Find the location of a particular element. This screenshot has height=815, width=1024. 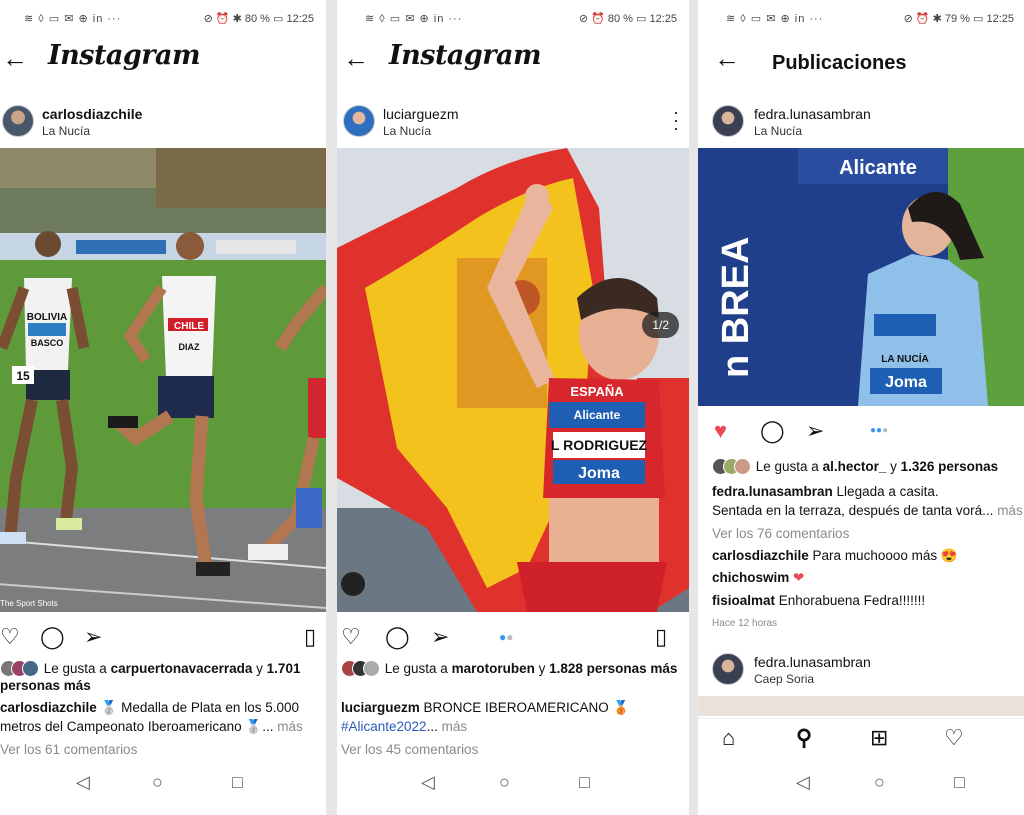

new-post-icon: ⊞ is located at coordinates (879, 738).